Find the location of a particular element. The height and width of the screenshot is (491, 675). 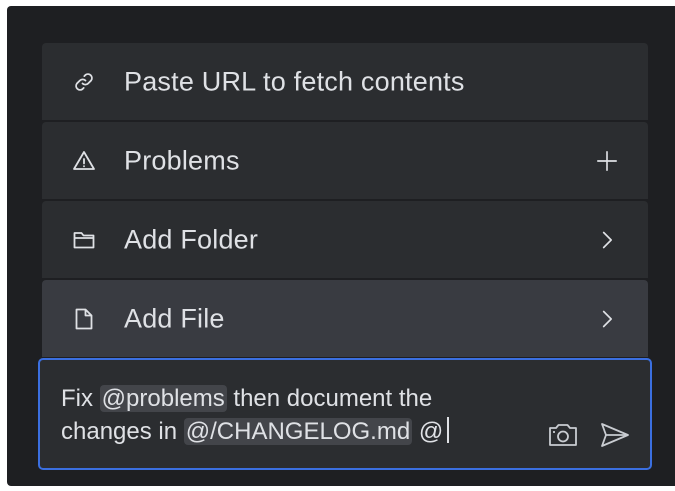

input-line-2: changes in @/CHANGELOG.md @ is located at coordinates (296, 431).